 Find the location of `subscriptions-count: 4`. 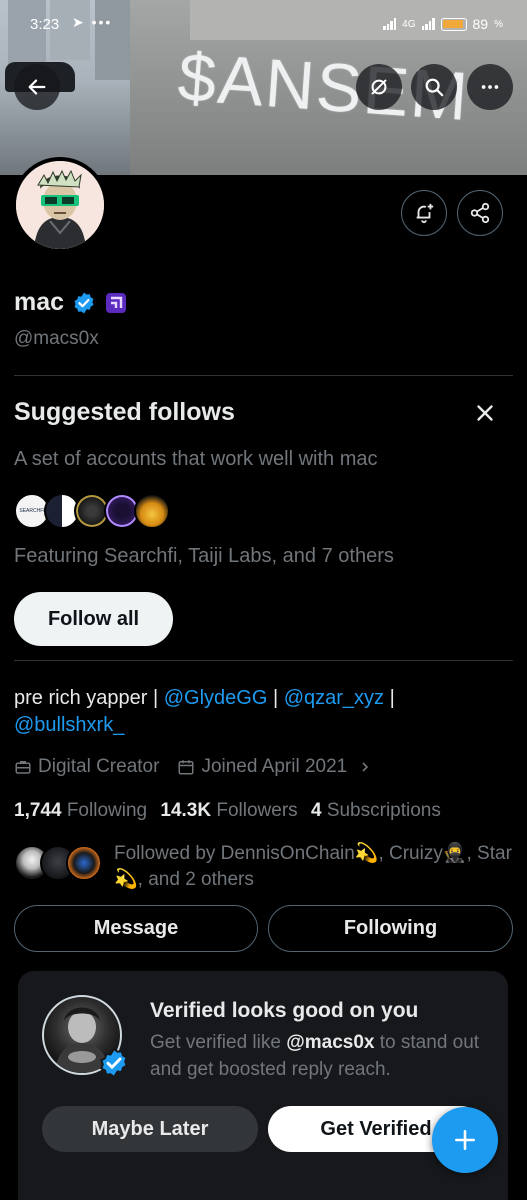

subscriptions-count: 4 is located at coordinates (316, 810).